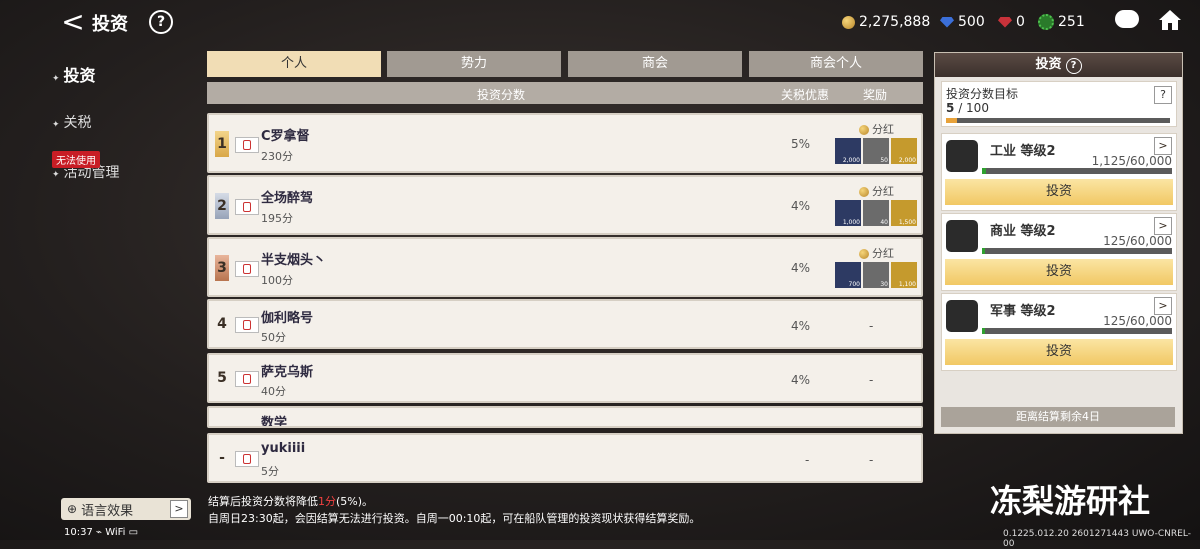 The image size is (1200, 549). I want to click on nav-invest: ✦ 投资, so click(74, 74).